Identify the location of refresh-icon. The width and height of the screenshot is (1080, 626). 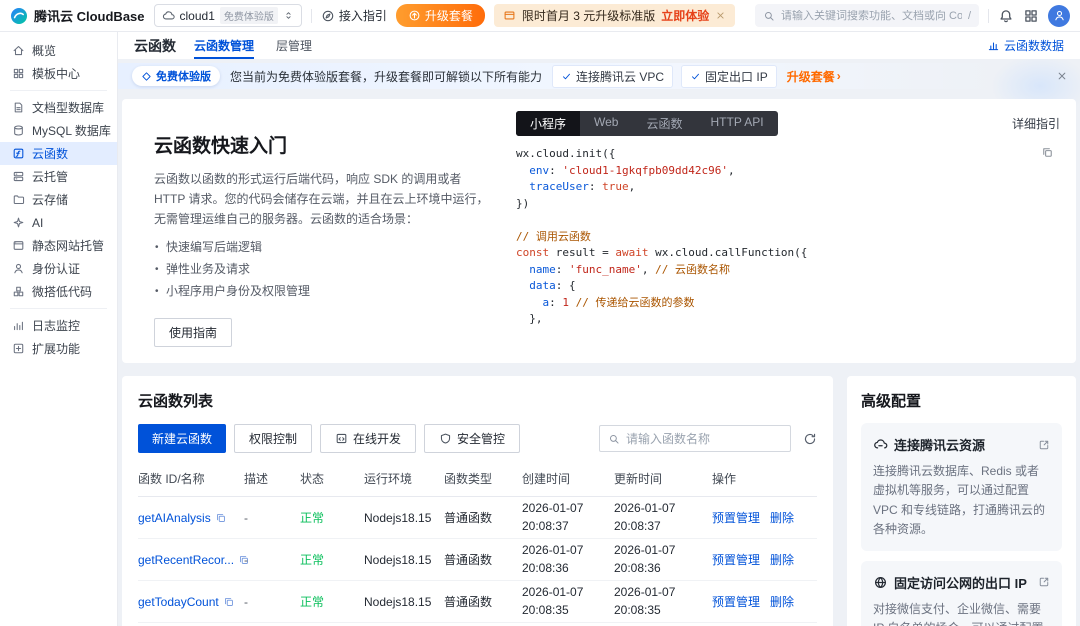
(810, 439).